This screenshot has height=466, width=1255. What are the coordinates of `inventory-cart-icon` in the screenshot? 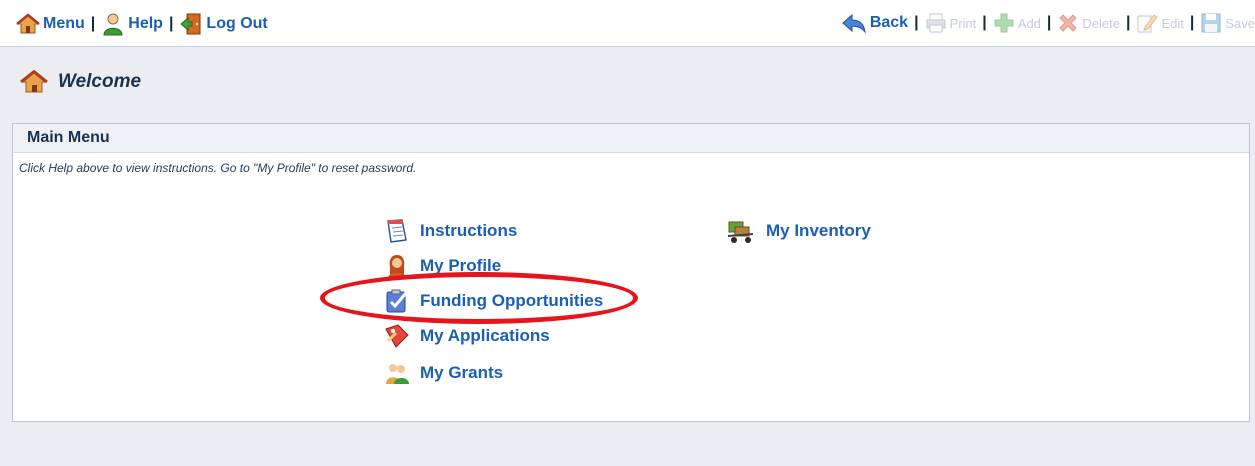 It's located at (740, 232).